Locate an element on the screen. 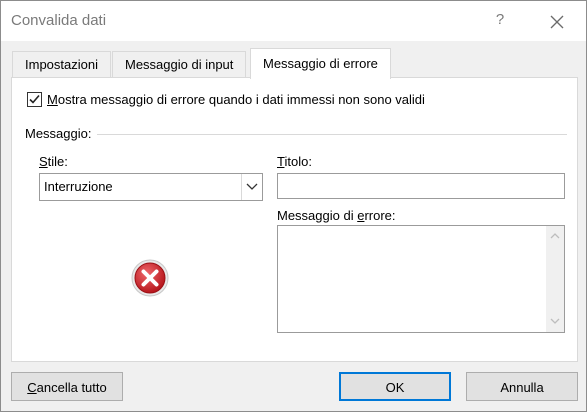 This screenshot has height=412, width=587. error-message-textarea is located at coordinates (421, 279).